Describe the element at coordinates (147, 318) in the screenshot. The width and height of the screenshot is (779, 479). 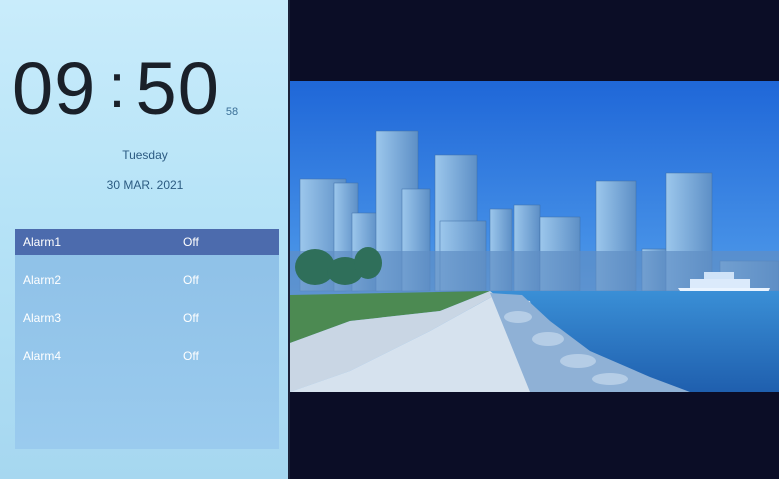
I see `alarm-row-3: Alarm3 Off` at that location.